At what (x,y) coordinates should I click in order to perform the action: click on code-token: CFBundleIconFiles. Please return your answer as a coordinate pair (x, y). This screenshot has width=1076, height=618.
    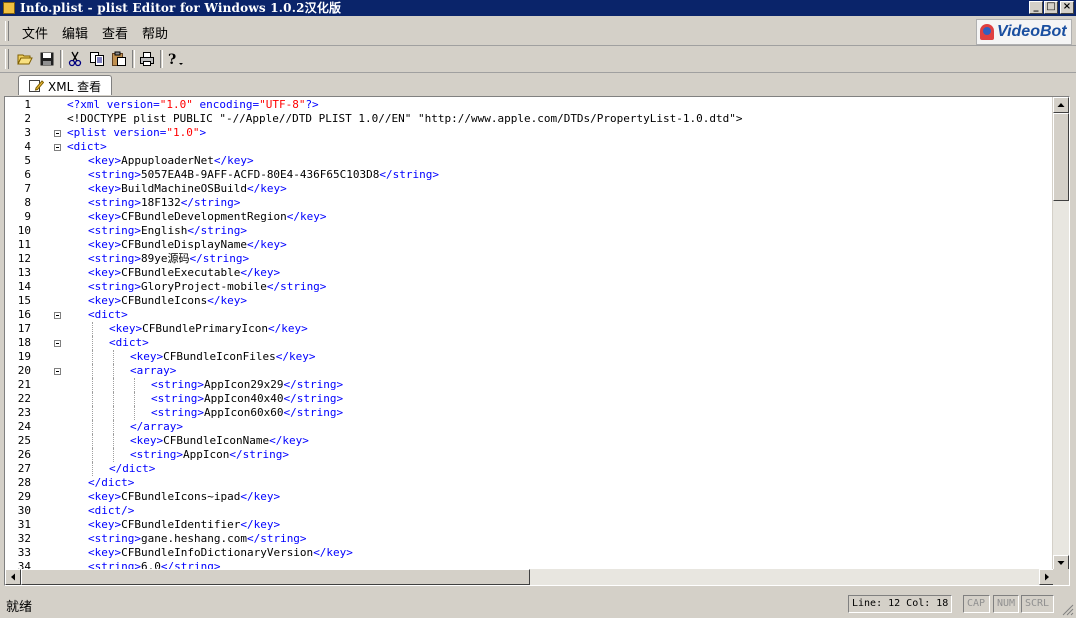
    Looking at the image, I should click on (219, 356).